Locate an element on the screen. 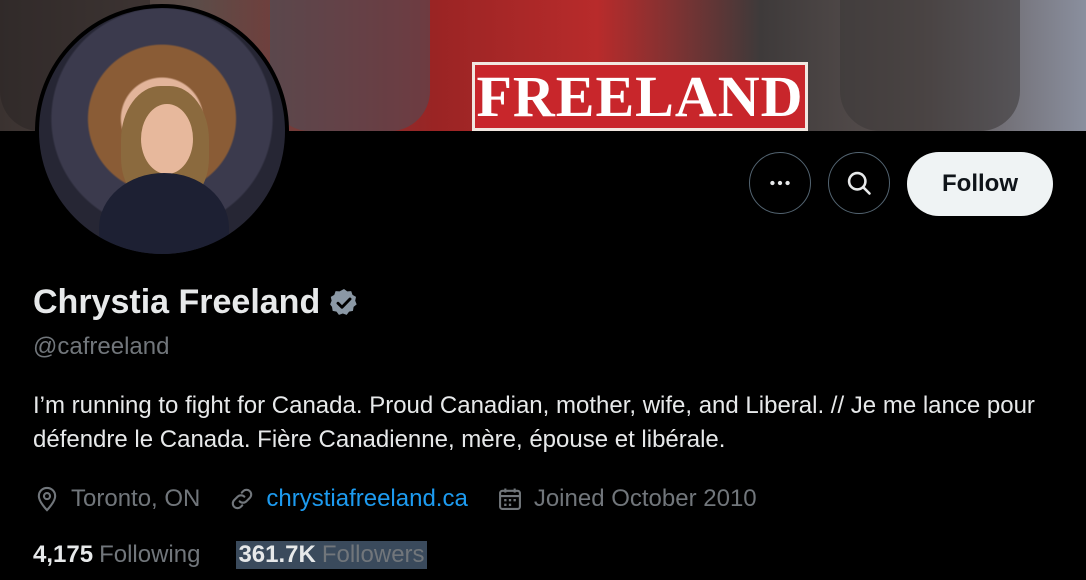 Image resolution: width=1086 pixels, height=580 pixels. search-button is located at coordinates (859, 183).